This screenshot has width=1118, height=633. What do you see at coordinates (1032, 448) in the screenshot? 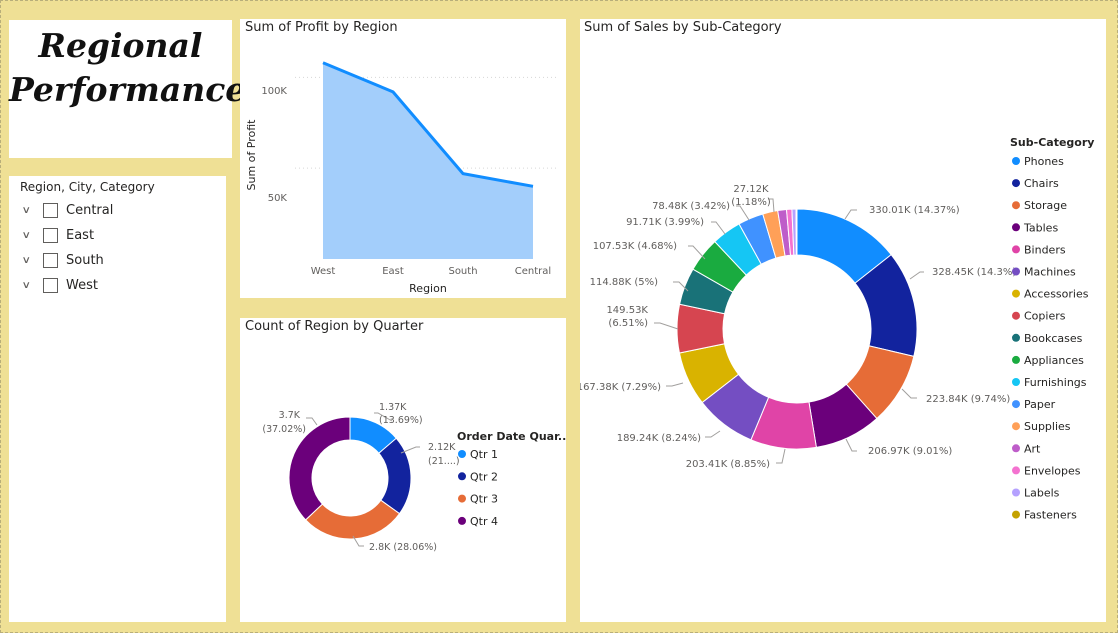
I see `legend-item: Art` at bounding box center [1032, 448].